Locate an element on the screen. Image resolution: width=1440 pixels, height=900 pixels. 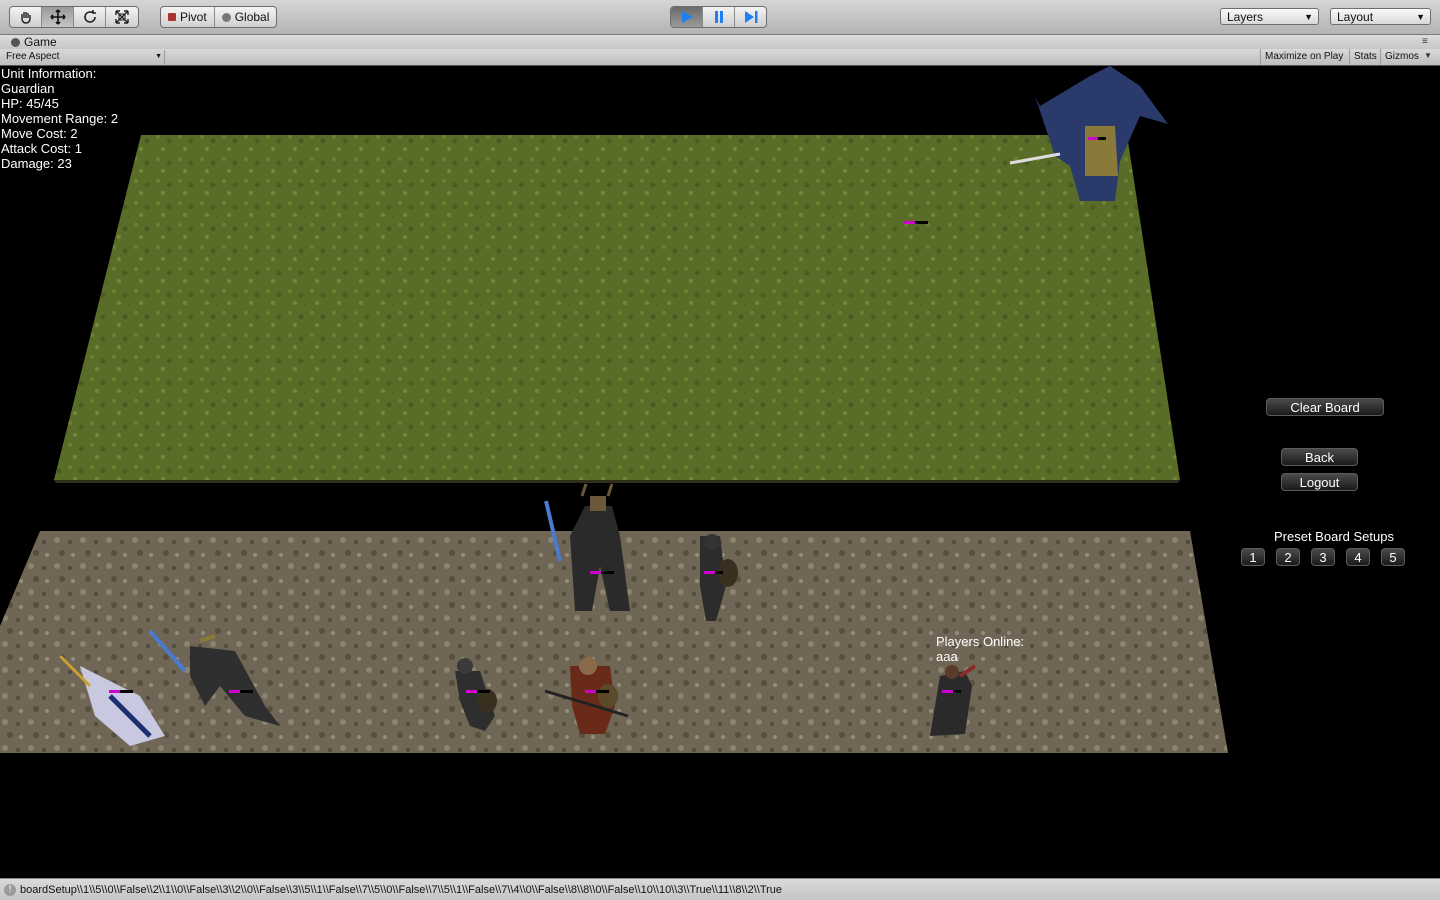
hand-icon is located at coordinates (25, 18).